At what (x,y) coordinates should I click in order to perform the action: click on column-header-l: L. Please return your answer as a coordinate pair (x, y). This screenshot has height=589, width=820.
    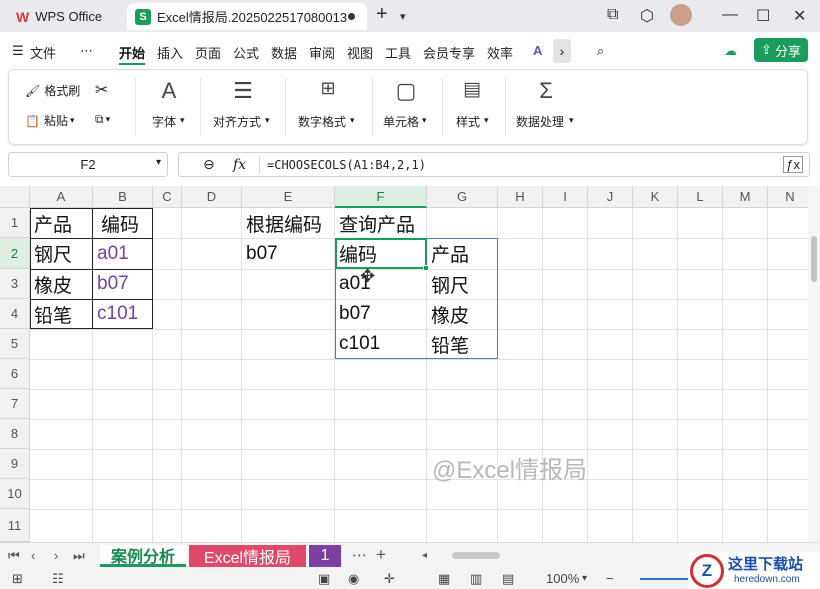
    Looking at the image, I should click on (700, 197).